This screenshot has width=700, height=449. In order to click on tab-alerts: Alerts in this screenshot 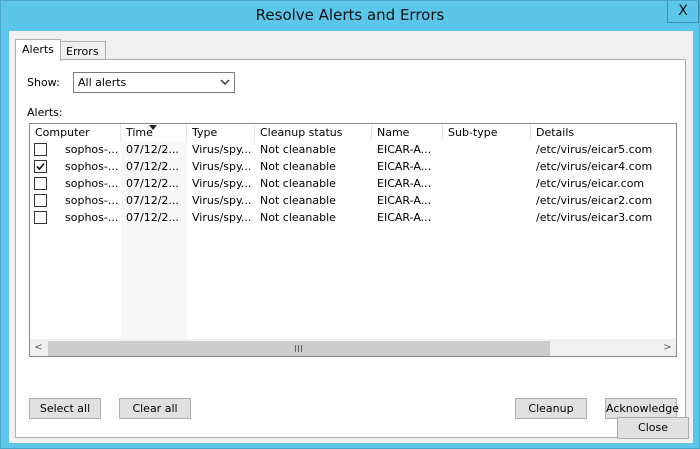, I will do `click(38, 50)`.